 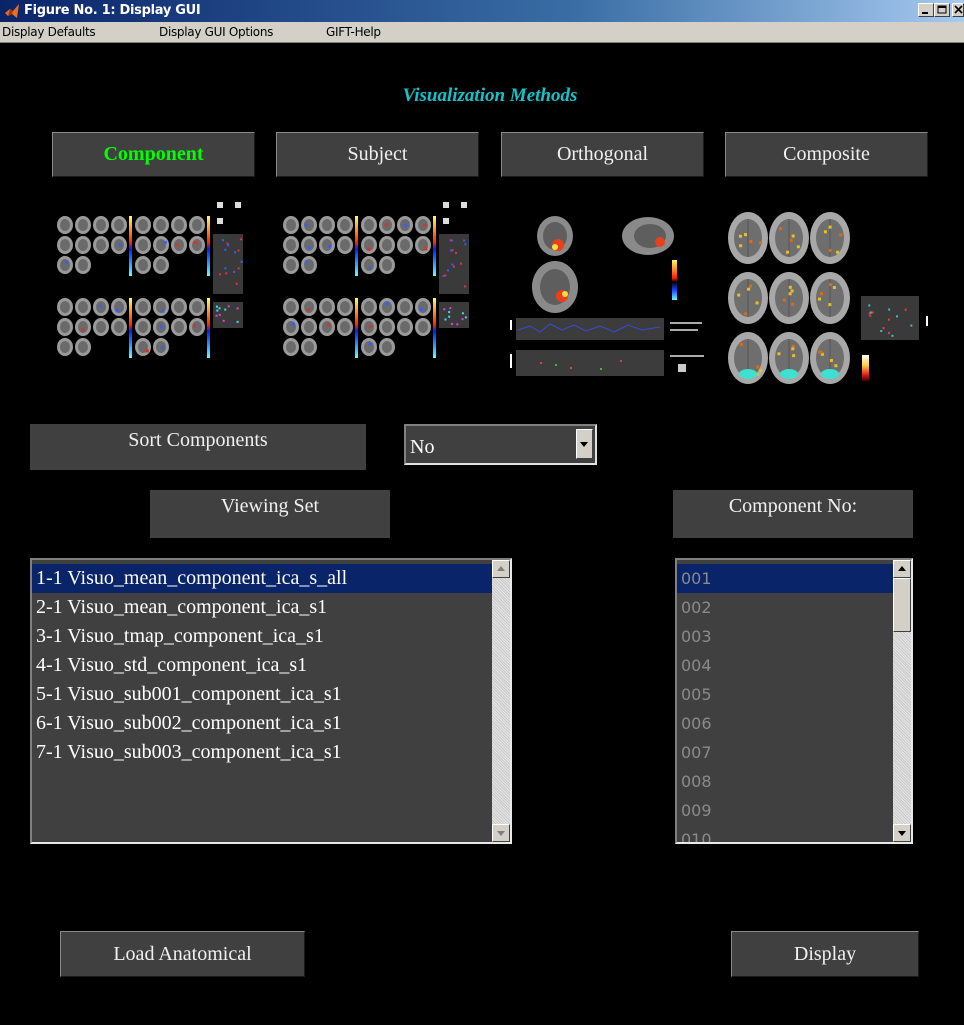 What do you see at coordinates (825, 954) in the screenshot?
I see `display-button: Display` at bounding box center [825, 954].